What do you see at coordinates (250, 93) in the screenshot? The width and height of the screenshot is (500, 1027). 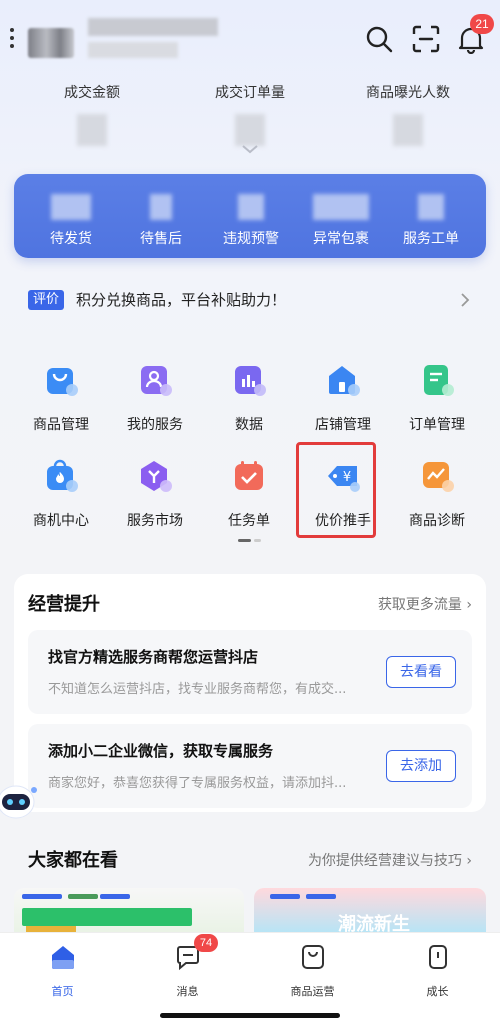 I see `stat-label: 成交订单量` at bounding box center [250, 93].